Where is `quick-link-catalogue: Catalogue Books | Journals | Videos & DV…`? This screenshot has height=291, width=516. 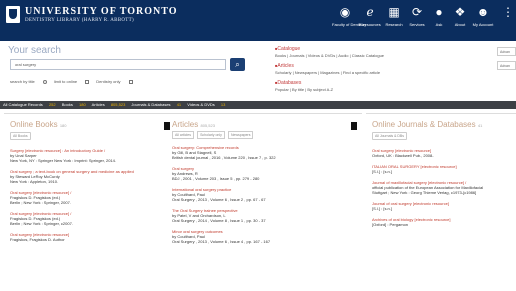
quick-link-catalogue: Catalogue Books | Journals | Videos & DV… is located at coordinates (375, 52).